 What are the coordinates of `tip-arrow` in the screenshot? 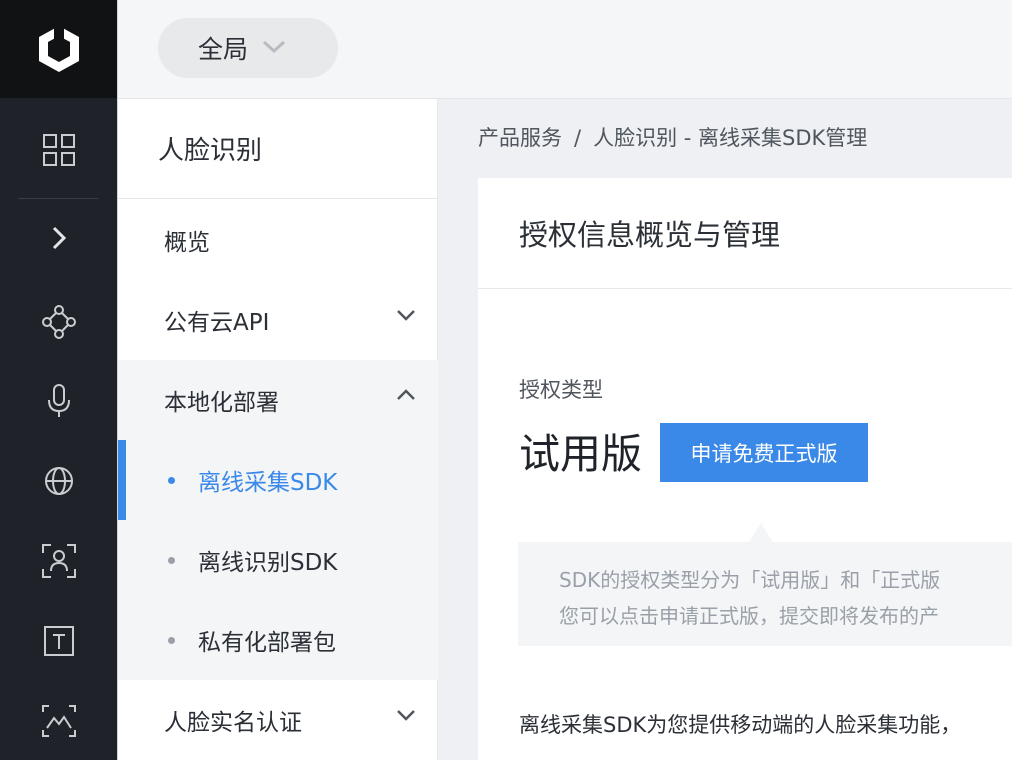 It's located at (761, 532).